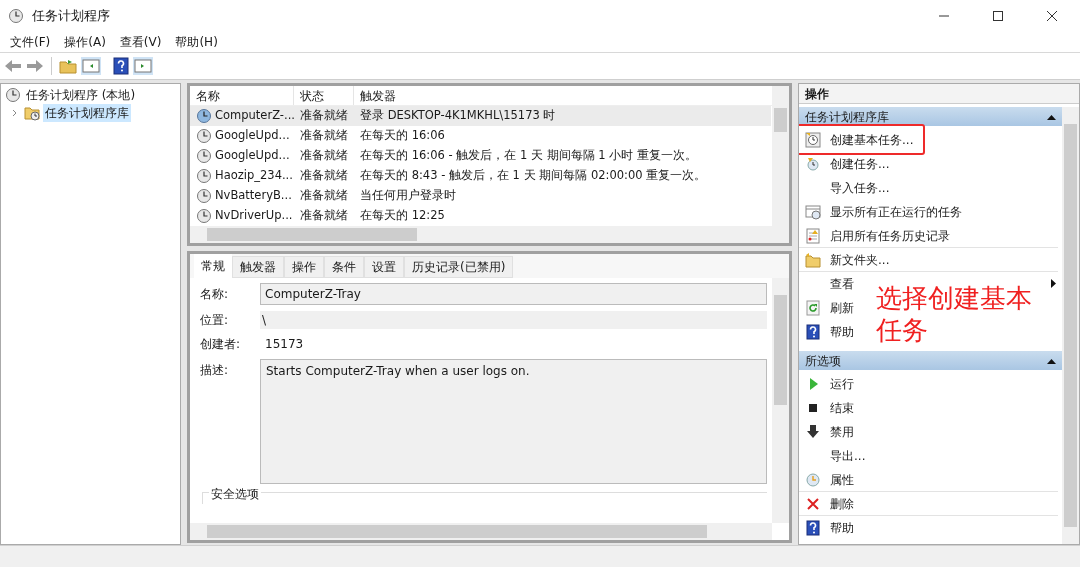 The width and height of the screenshot is (1080, 567). I want to click on list-icon, so click(813, 235).